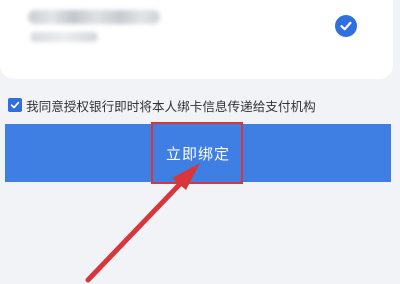 This screenshot has width=400, height=284. What do you see at coordinates (94, 17) in the screenshot?
I see `masked-card-info` at bounding box center [94, 17].